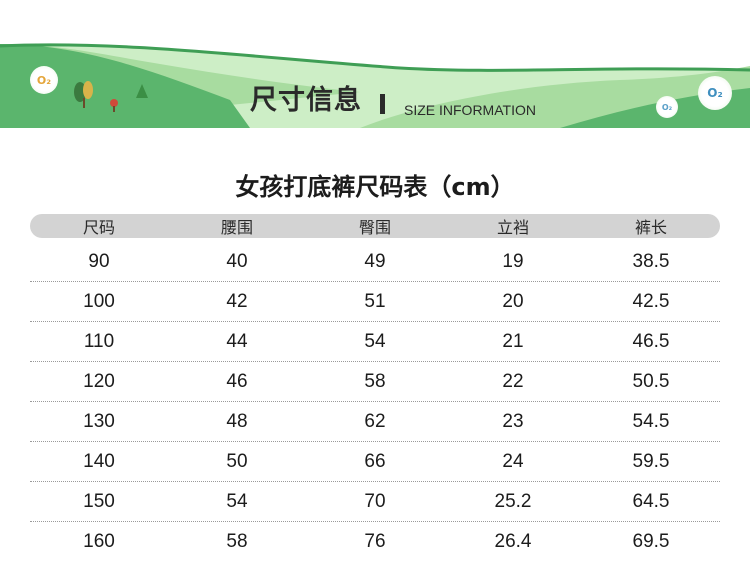 This screenshot has width=750, height=565. I want to click on cell-length: 42.5, so click(651, 301).